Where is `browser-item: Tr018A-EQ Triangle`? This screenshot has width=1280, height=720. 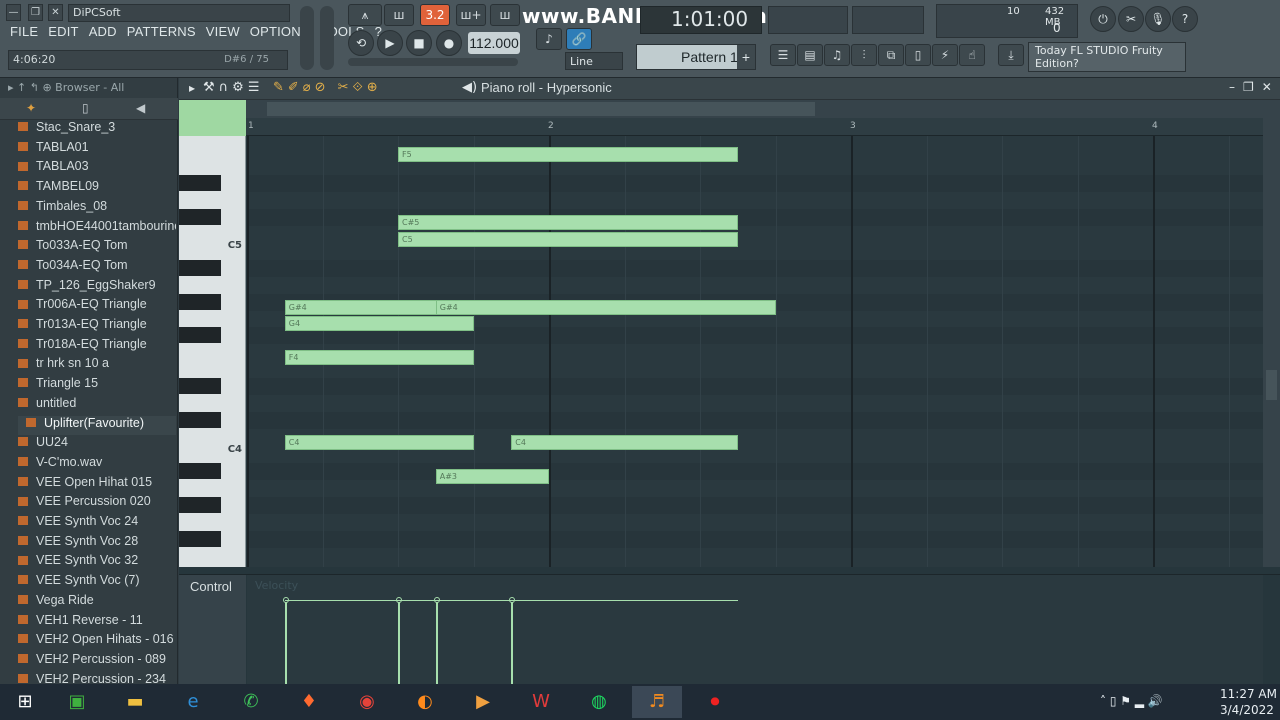
browser-item: Tr018A-EQ Triangle is located at coordinates (97, 346).